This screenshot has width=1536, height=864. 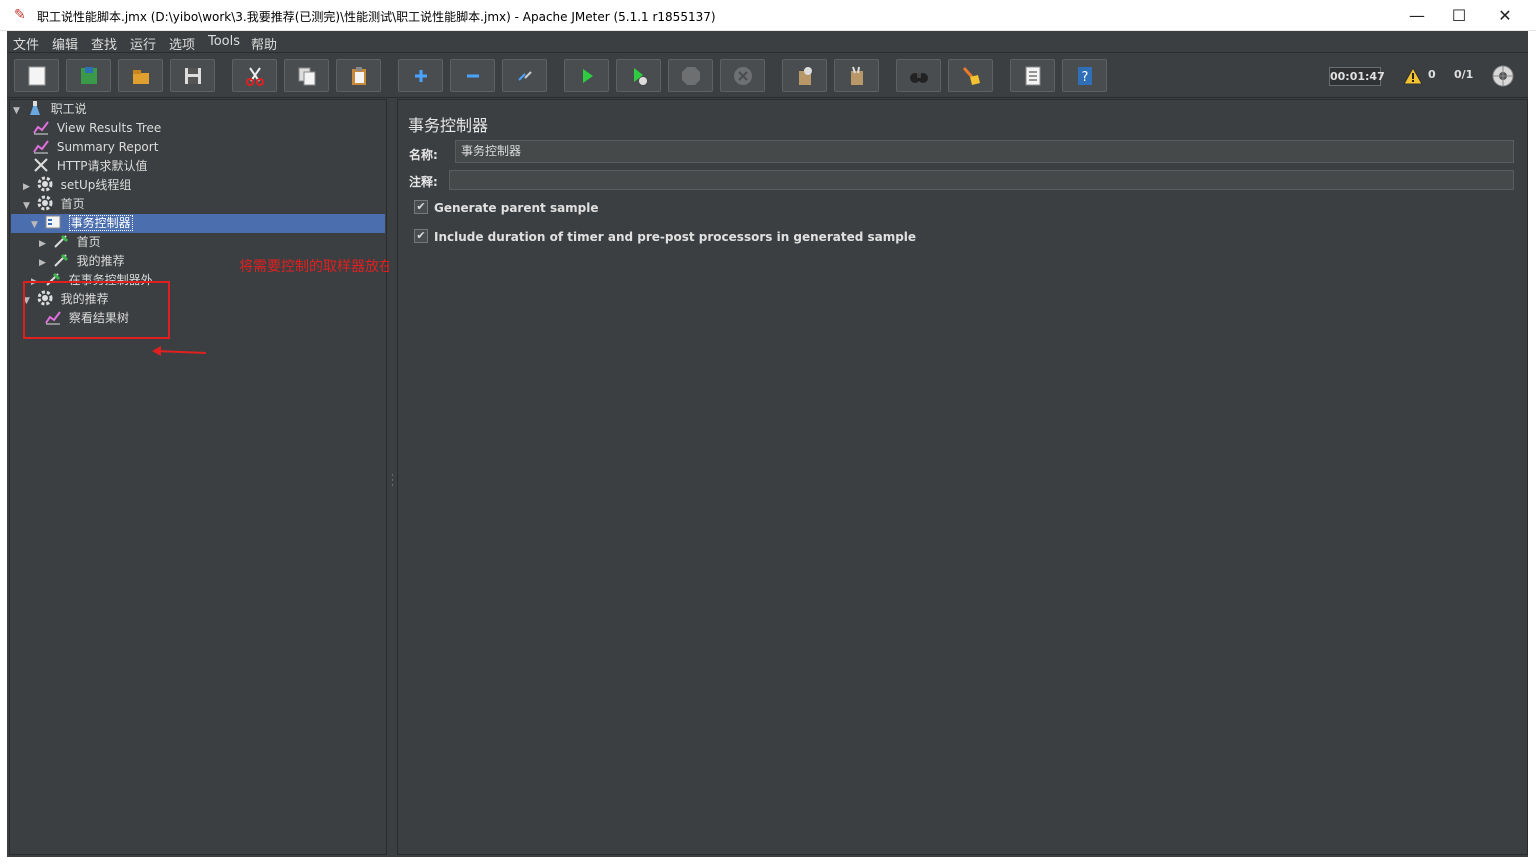 I want to click on panel-title: 事务控制器, so click(x=448, y=125).